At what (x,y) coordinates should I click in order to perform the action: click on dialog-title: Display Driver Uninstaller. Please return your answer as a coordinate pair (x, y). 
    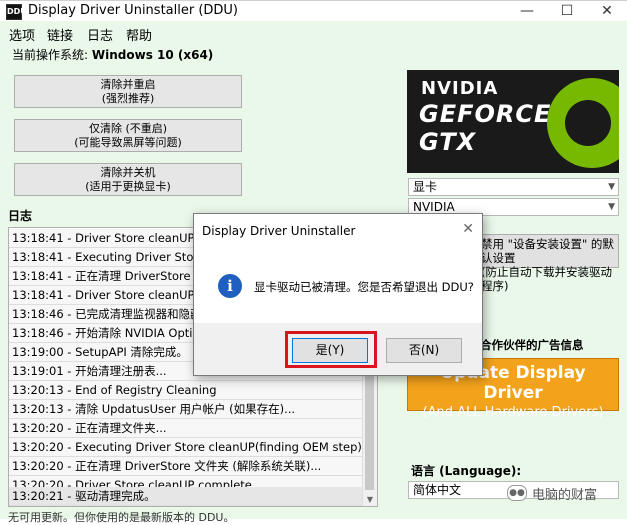
    Looking at the image, I should click on (279, 231).